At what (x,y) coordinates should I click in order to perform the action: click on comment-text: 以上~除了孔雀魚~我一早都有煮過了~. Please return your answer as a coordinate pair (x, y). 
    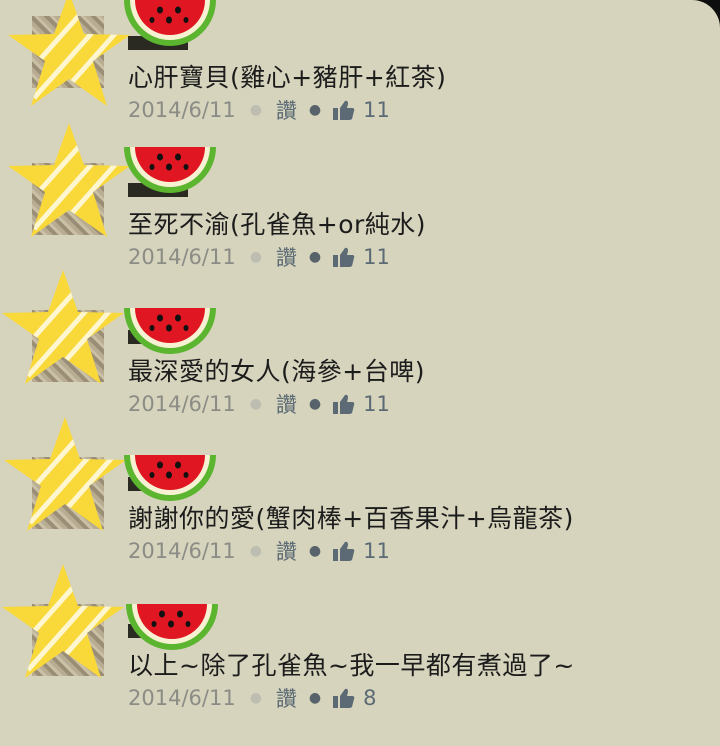
    Looking at the image, I should click on (351, 665).